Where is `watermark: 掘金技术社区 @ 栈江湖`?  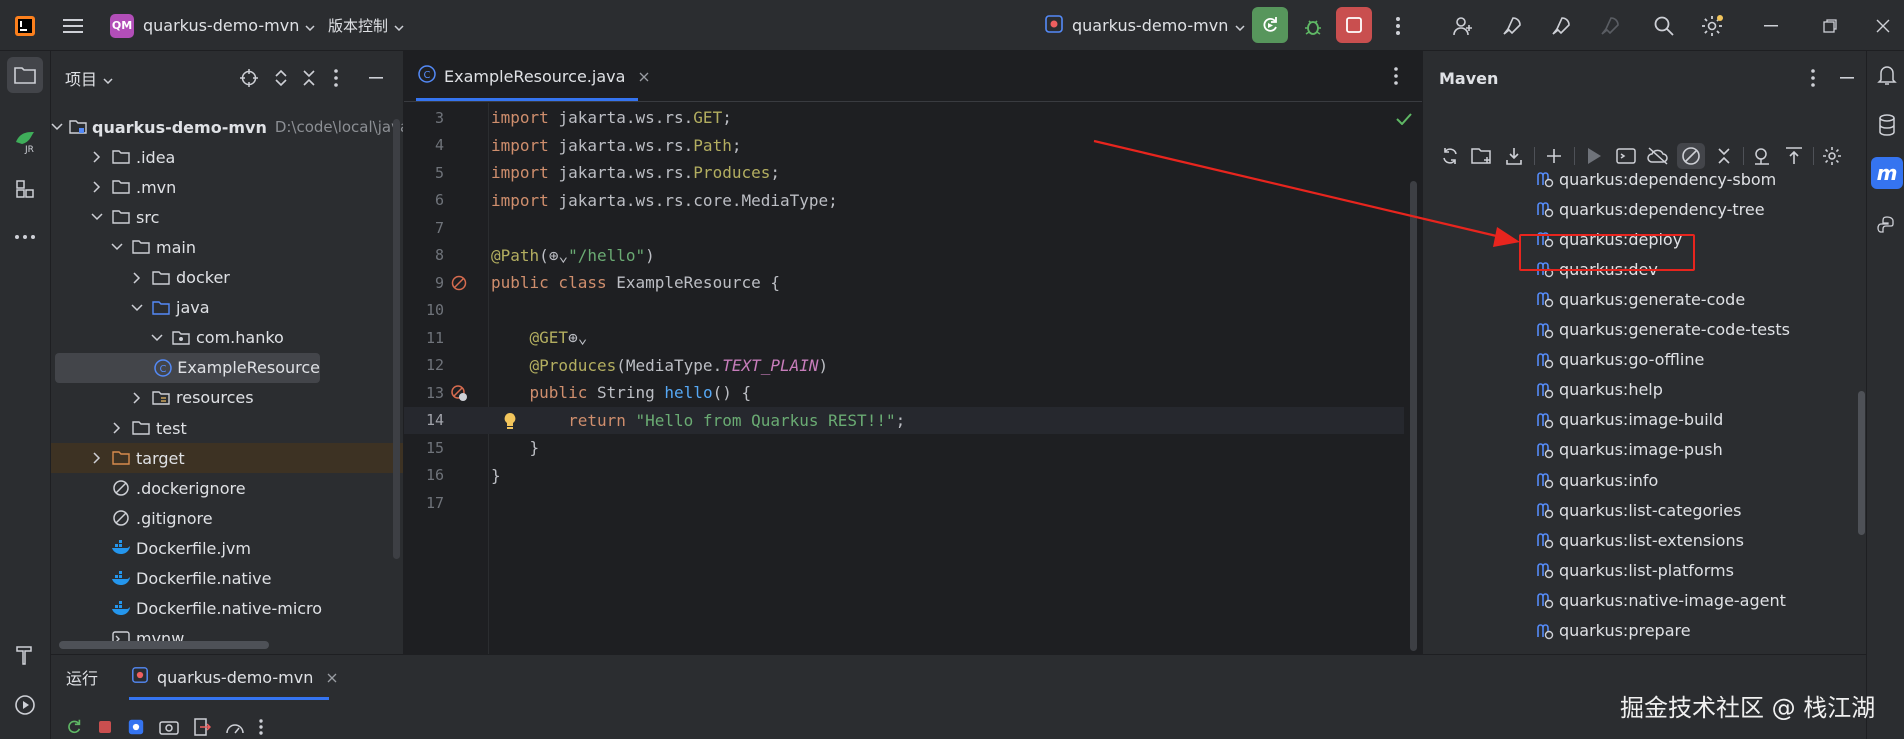 watermark: 掘金技术社区 @ 栈江湖 is located at coordinates (1748, 708).